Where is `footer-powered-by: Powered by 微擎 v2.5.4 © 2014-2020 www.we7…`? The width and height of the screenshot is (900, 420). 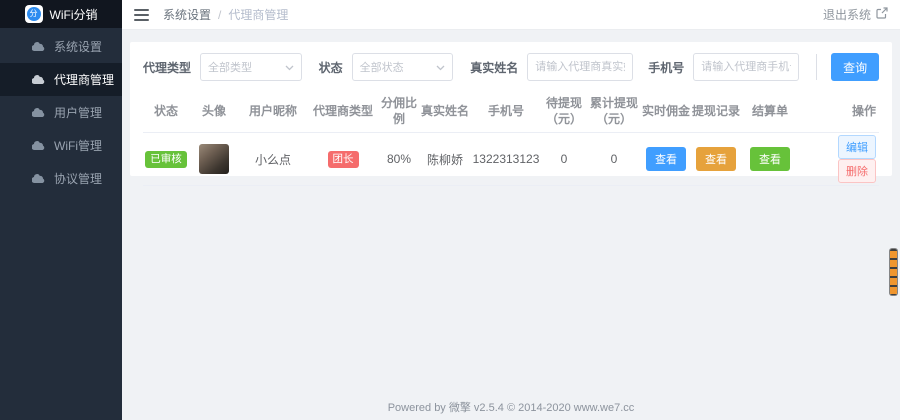 footer-powered-by: Powered by 微擎 v2.5.4 © 2014-2020 www.we7… is located at coordinates (511, 408).